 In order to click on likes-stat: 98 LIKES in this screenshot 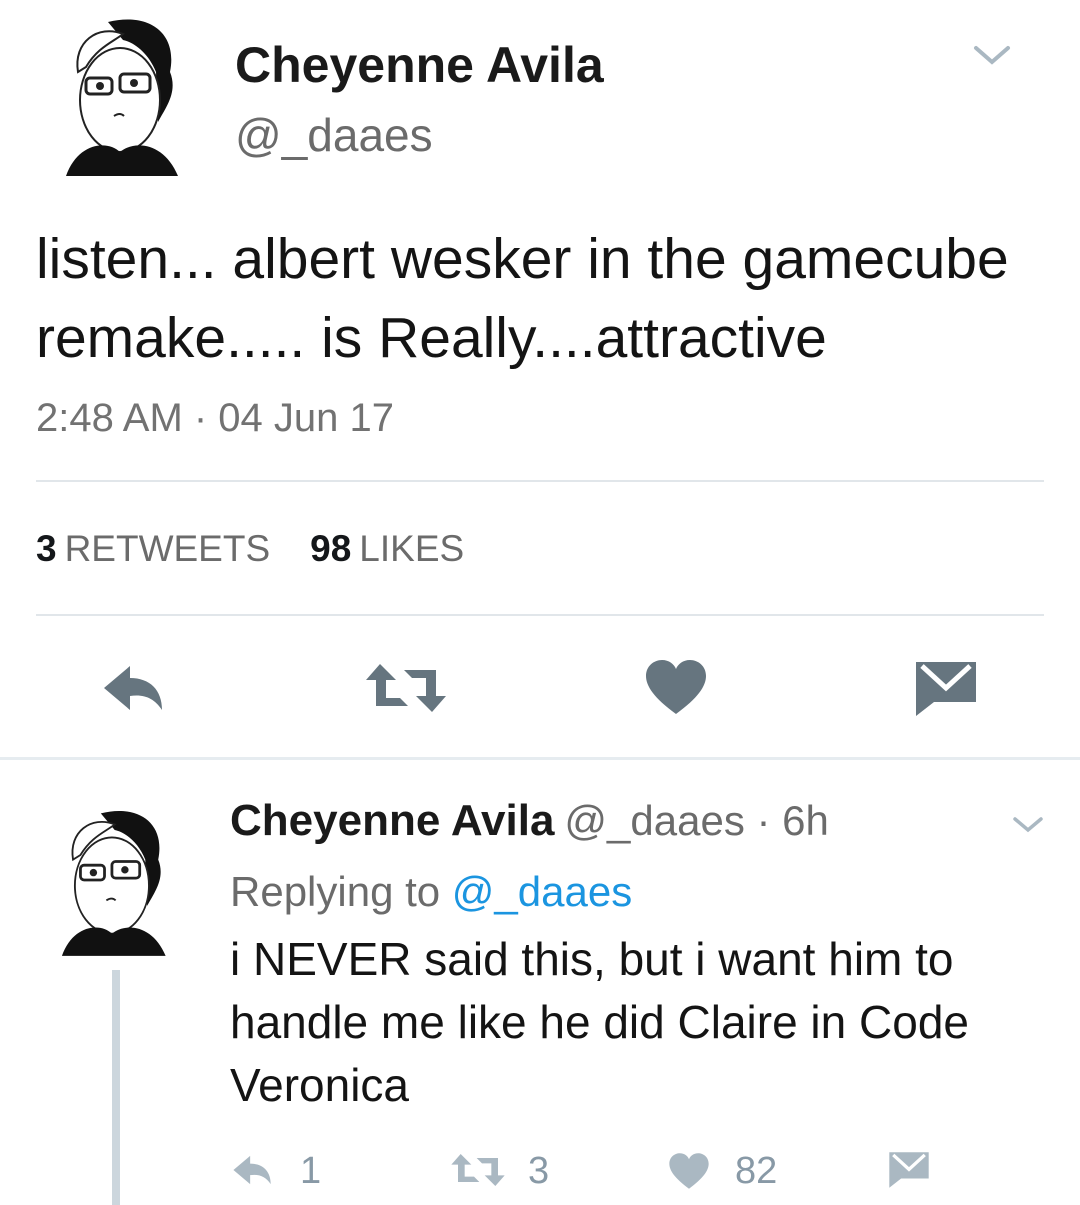, I will do `click(387, 548)`.